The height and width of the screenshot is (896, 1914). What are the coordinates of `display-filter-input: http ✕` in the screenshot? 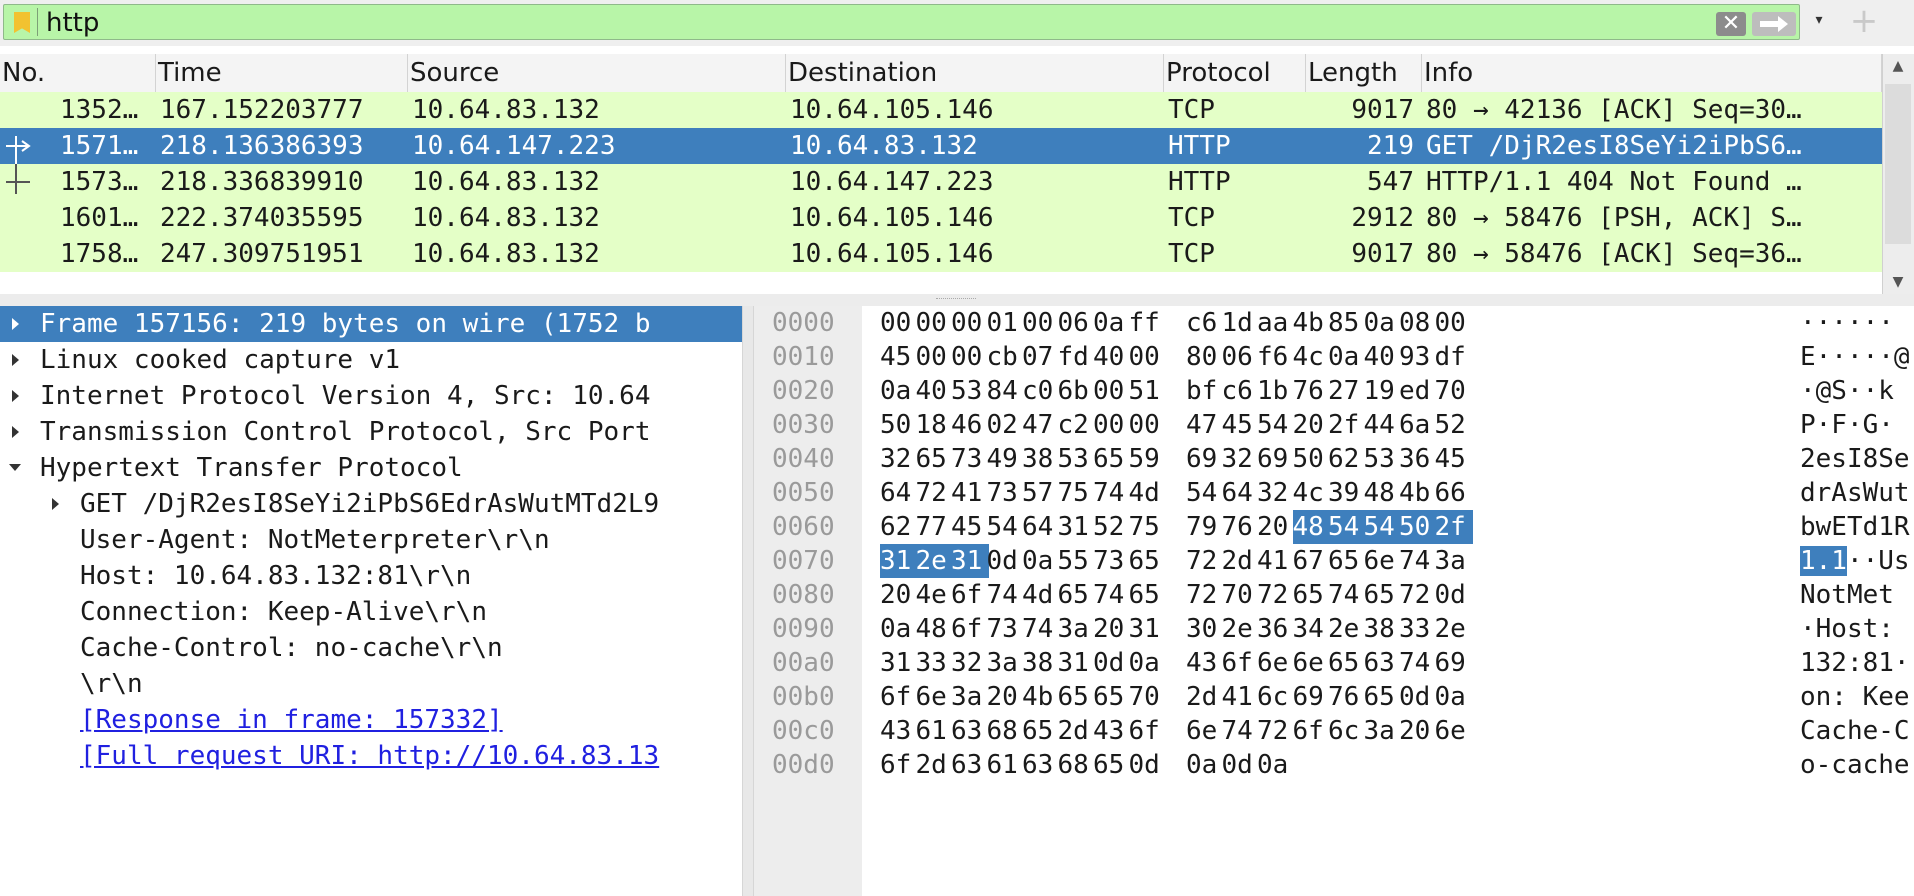 It's located at (901, 22).